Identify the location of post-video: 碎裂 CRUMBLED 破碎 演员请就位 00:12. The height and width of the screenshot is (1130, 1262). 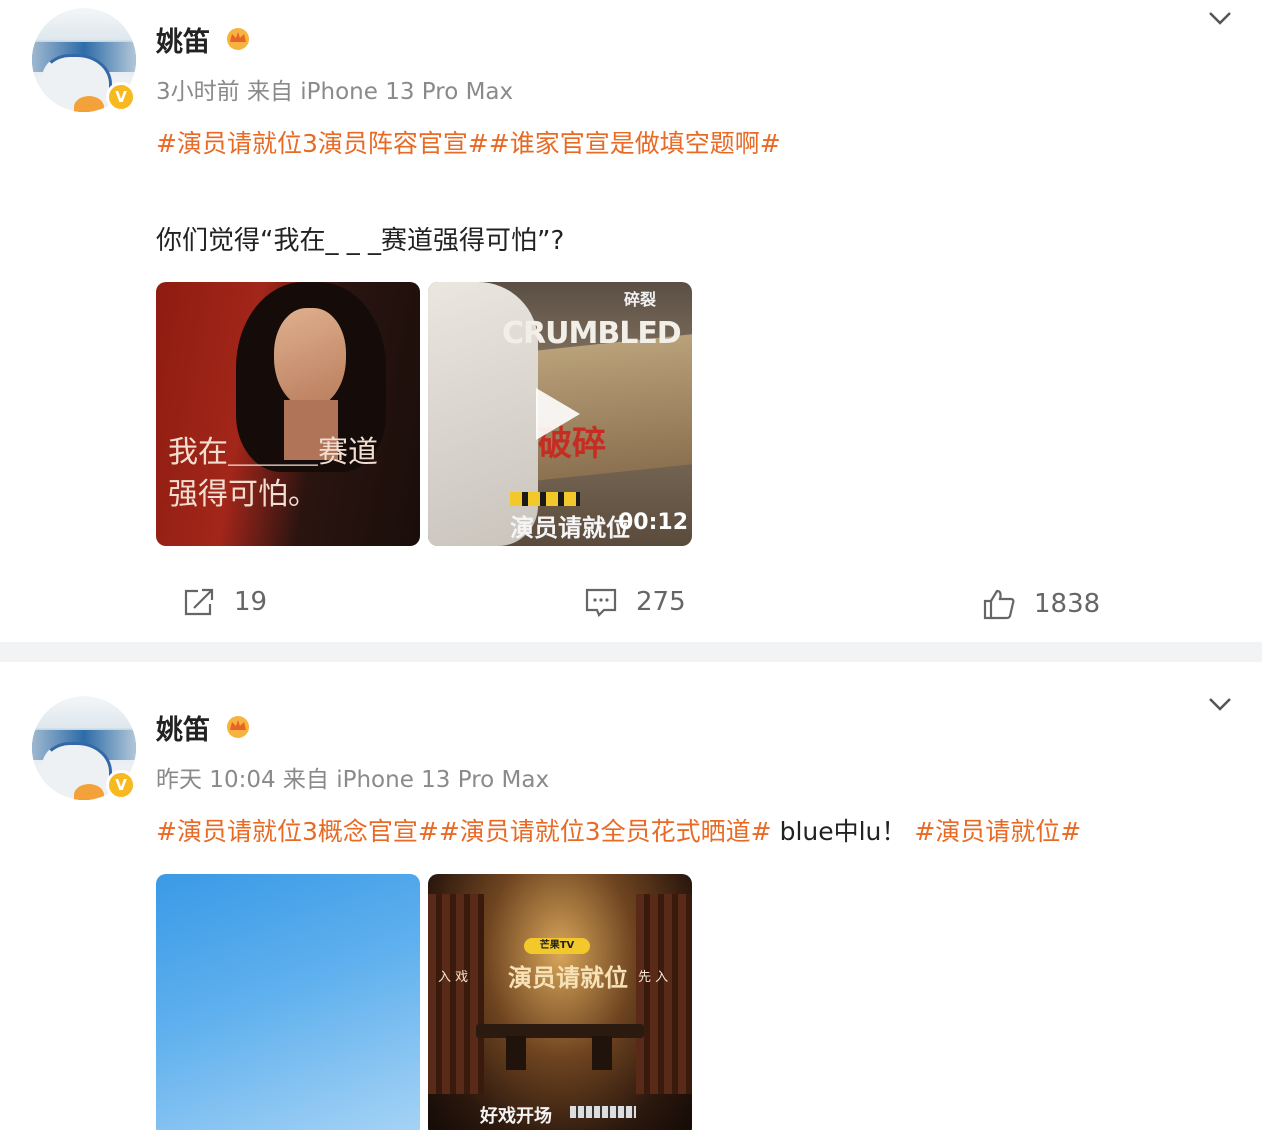
(560, 414).